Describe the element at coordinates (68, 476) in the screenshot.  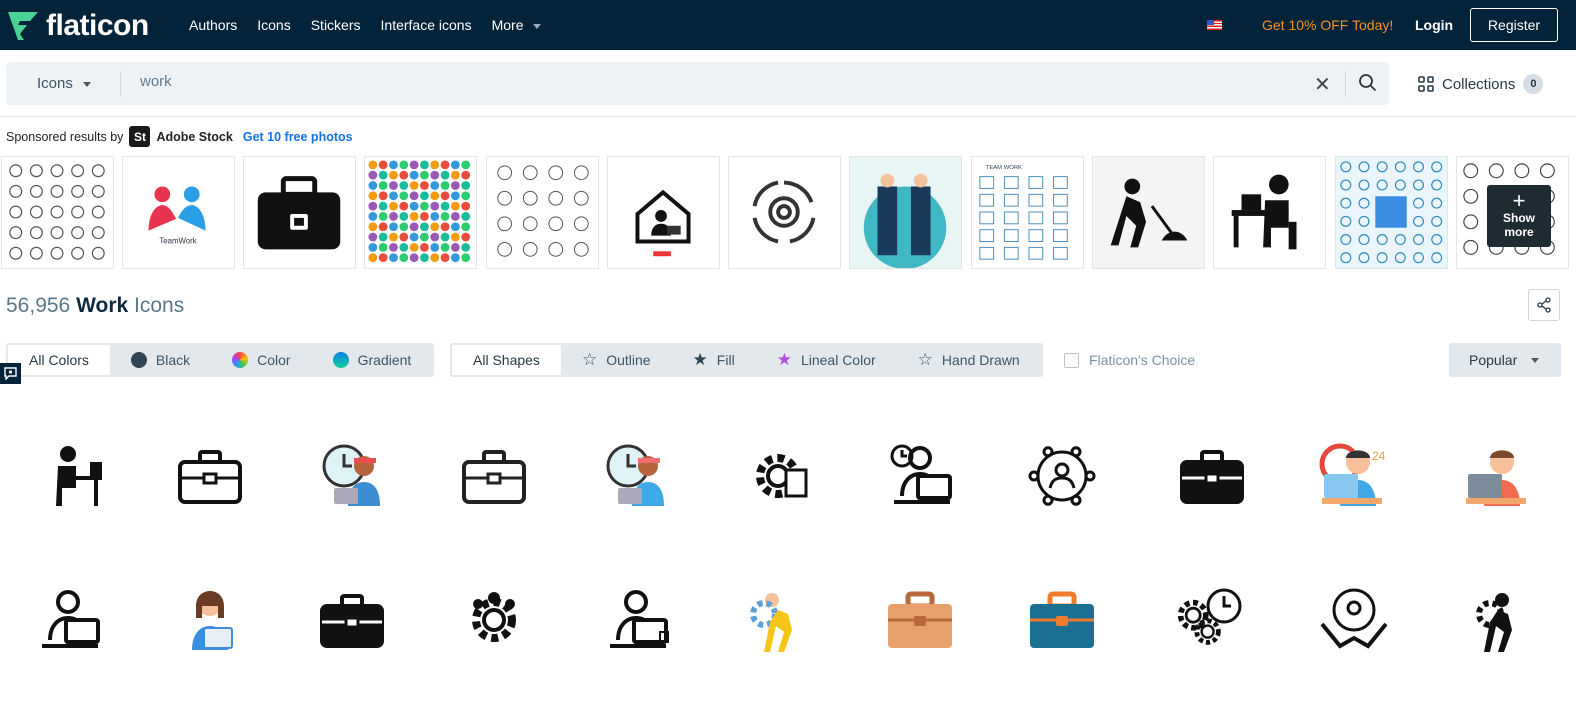
I see `person-at-desk-icon` at that location.